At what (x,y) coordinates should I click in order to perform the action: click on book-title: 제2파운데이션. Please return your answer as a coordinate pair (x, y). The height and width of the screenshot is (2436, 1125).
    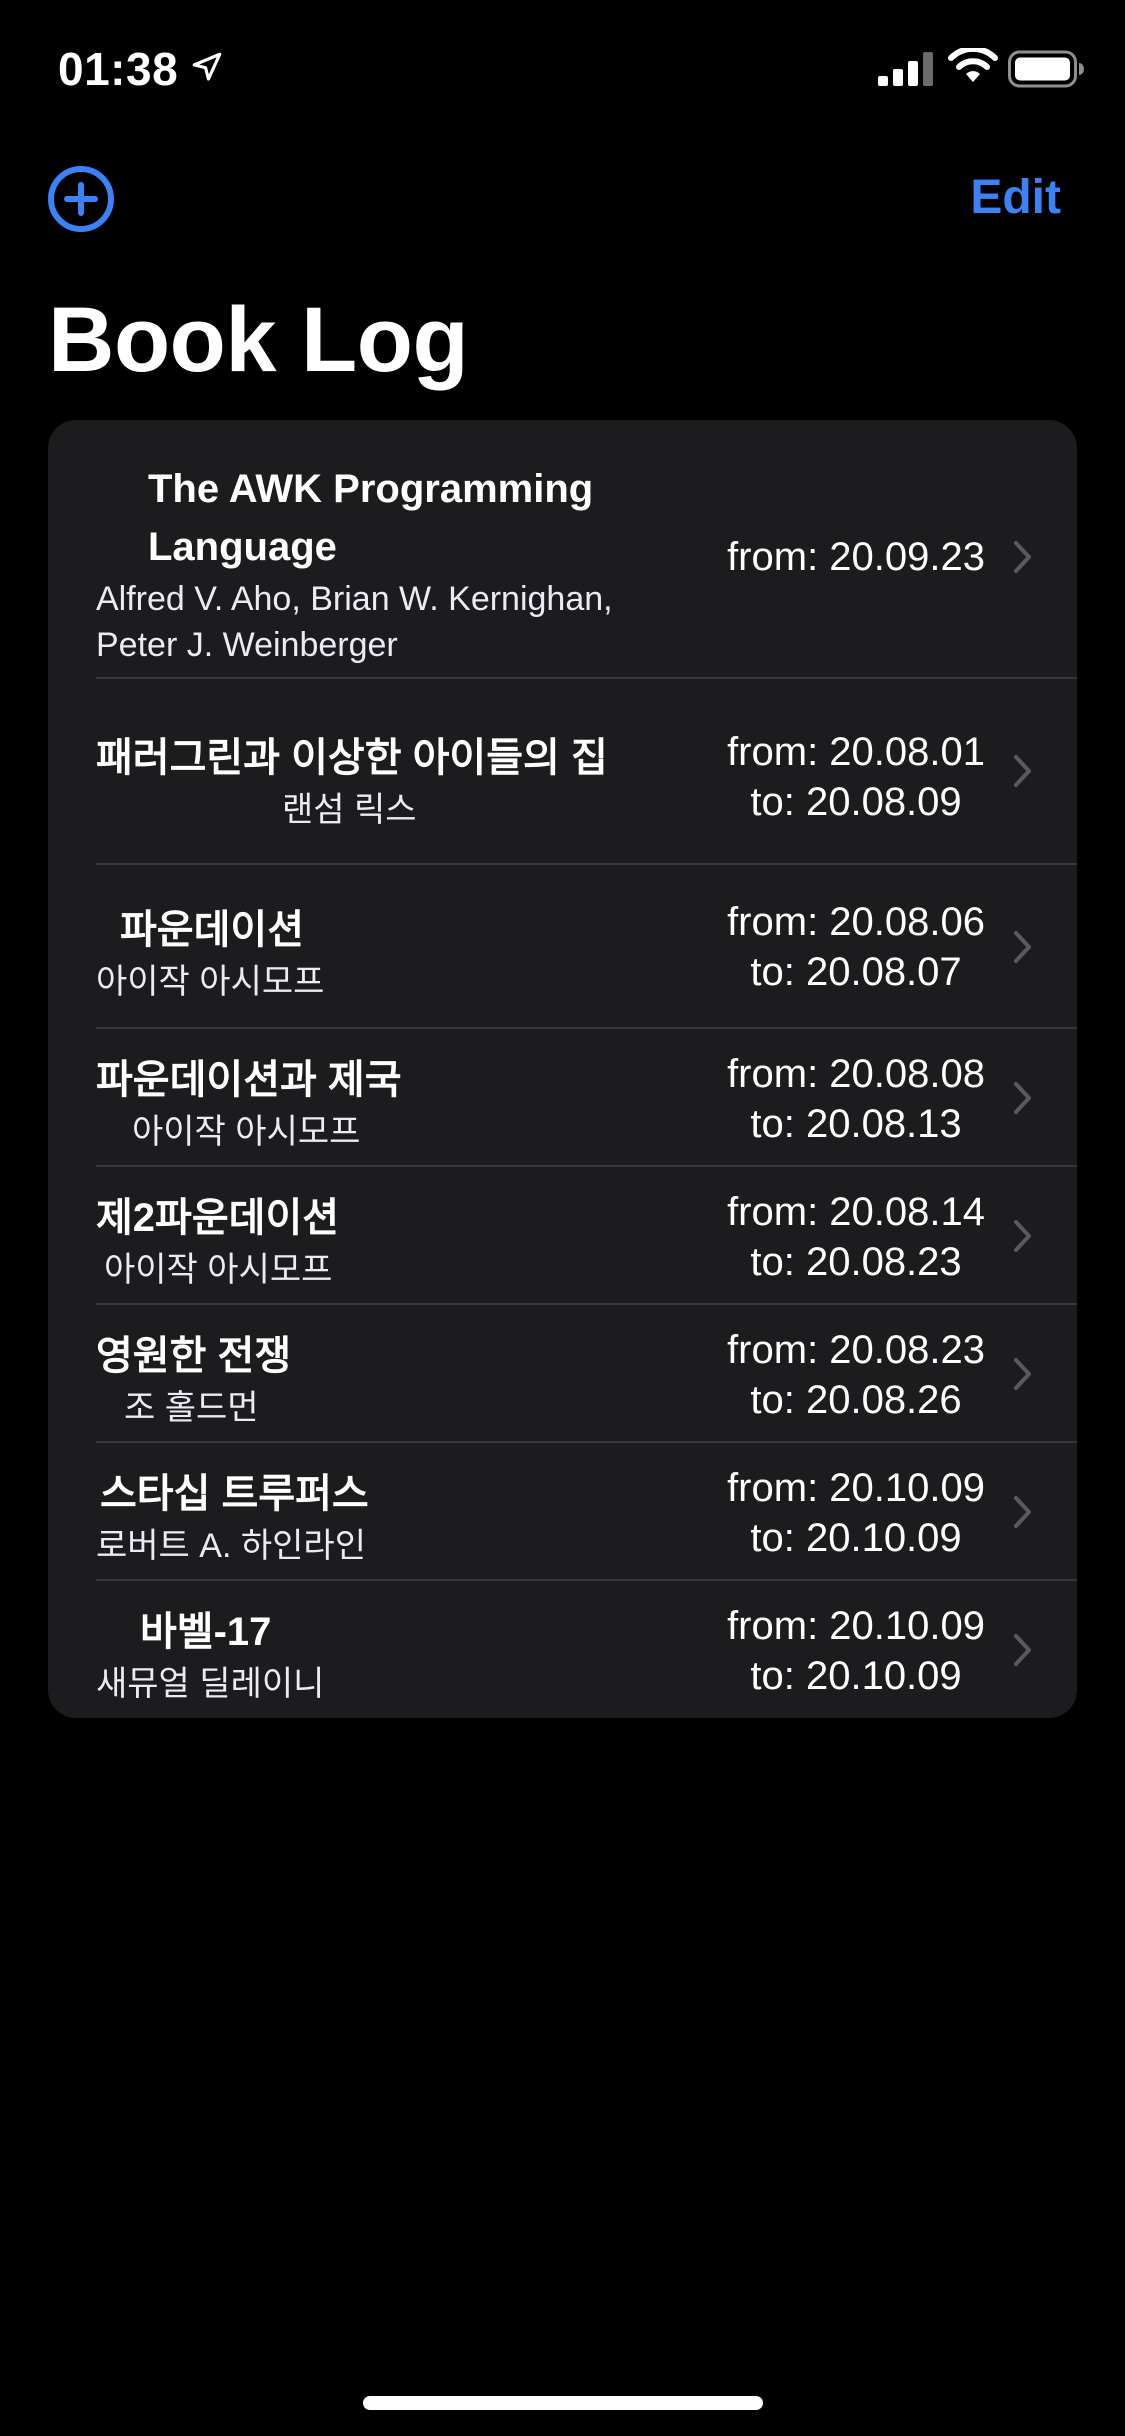
    Looking at the image, I should click on (218, 1218).